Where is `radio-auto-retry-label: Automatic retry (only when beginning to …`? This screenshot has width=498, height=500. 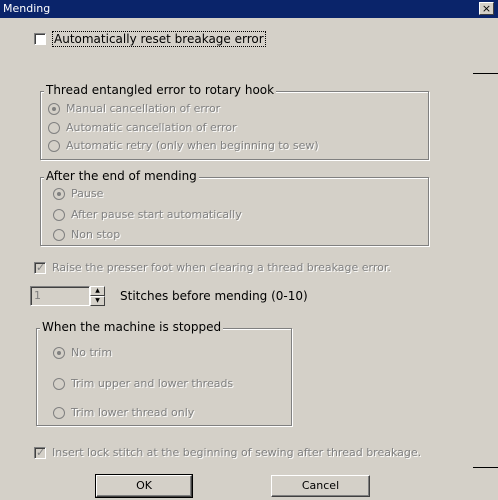 radio-auto-retry-label: Automatic retry (only when beginning to … is located at coordinates (192, 145).